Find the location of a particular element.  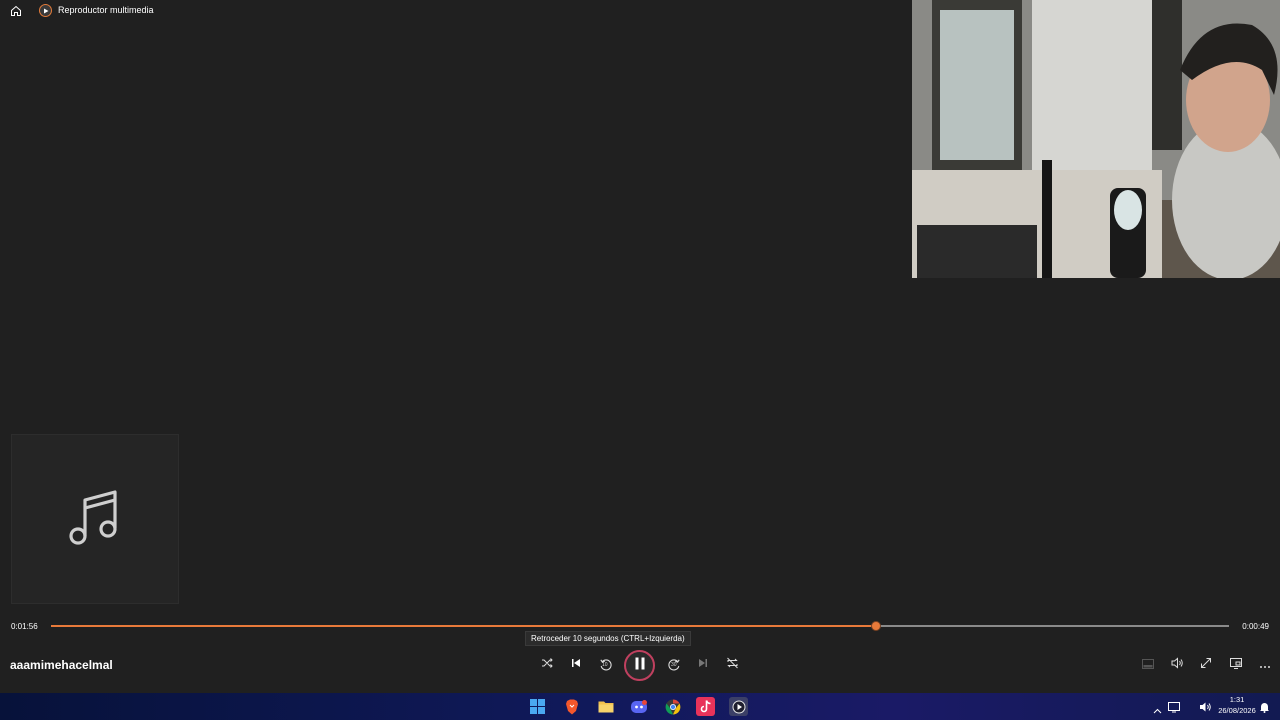

clock-time: 1:31 is located at coordinates (1237, 699).